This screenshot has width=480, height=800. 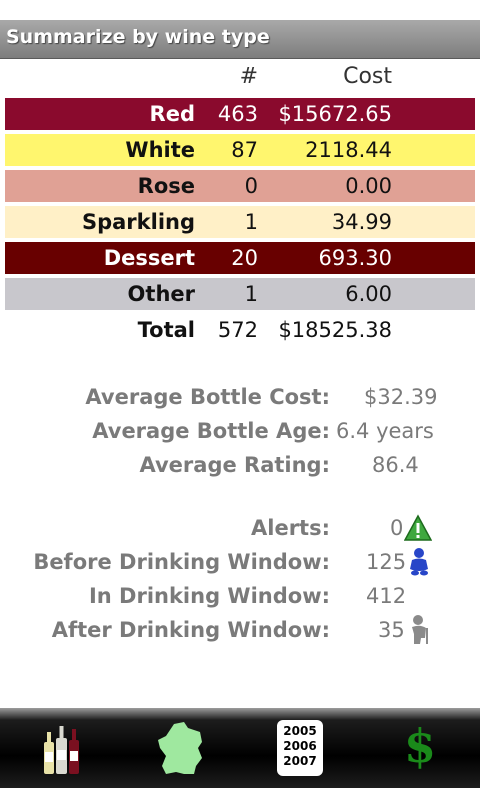 What do you see at coordinates (386, 562) in the screenshot?
I see `before-drinking-window-value: 125` at bounding box center [386, 562].